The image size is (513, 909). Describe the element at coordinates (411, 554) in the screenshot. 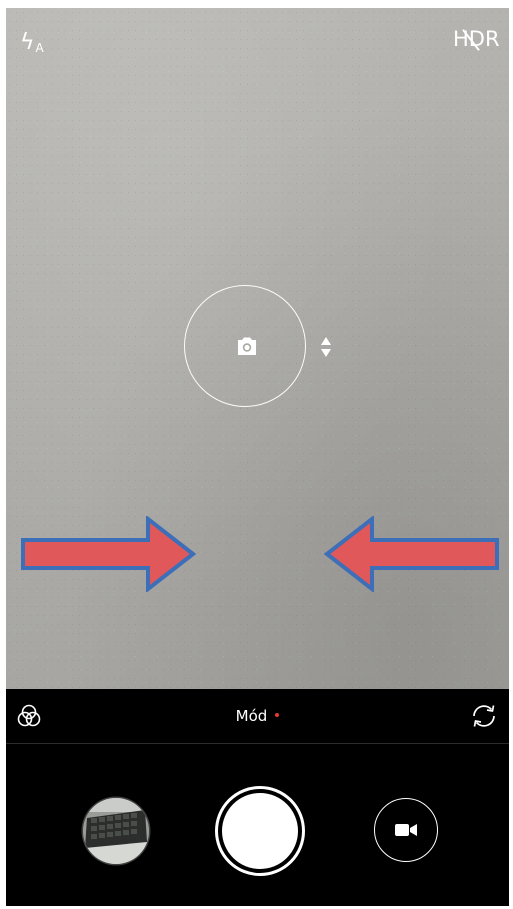

I see `annotation-arrow-left` at that location.